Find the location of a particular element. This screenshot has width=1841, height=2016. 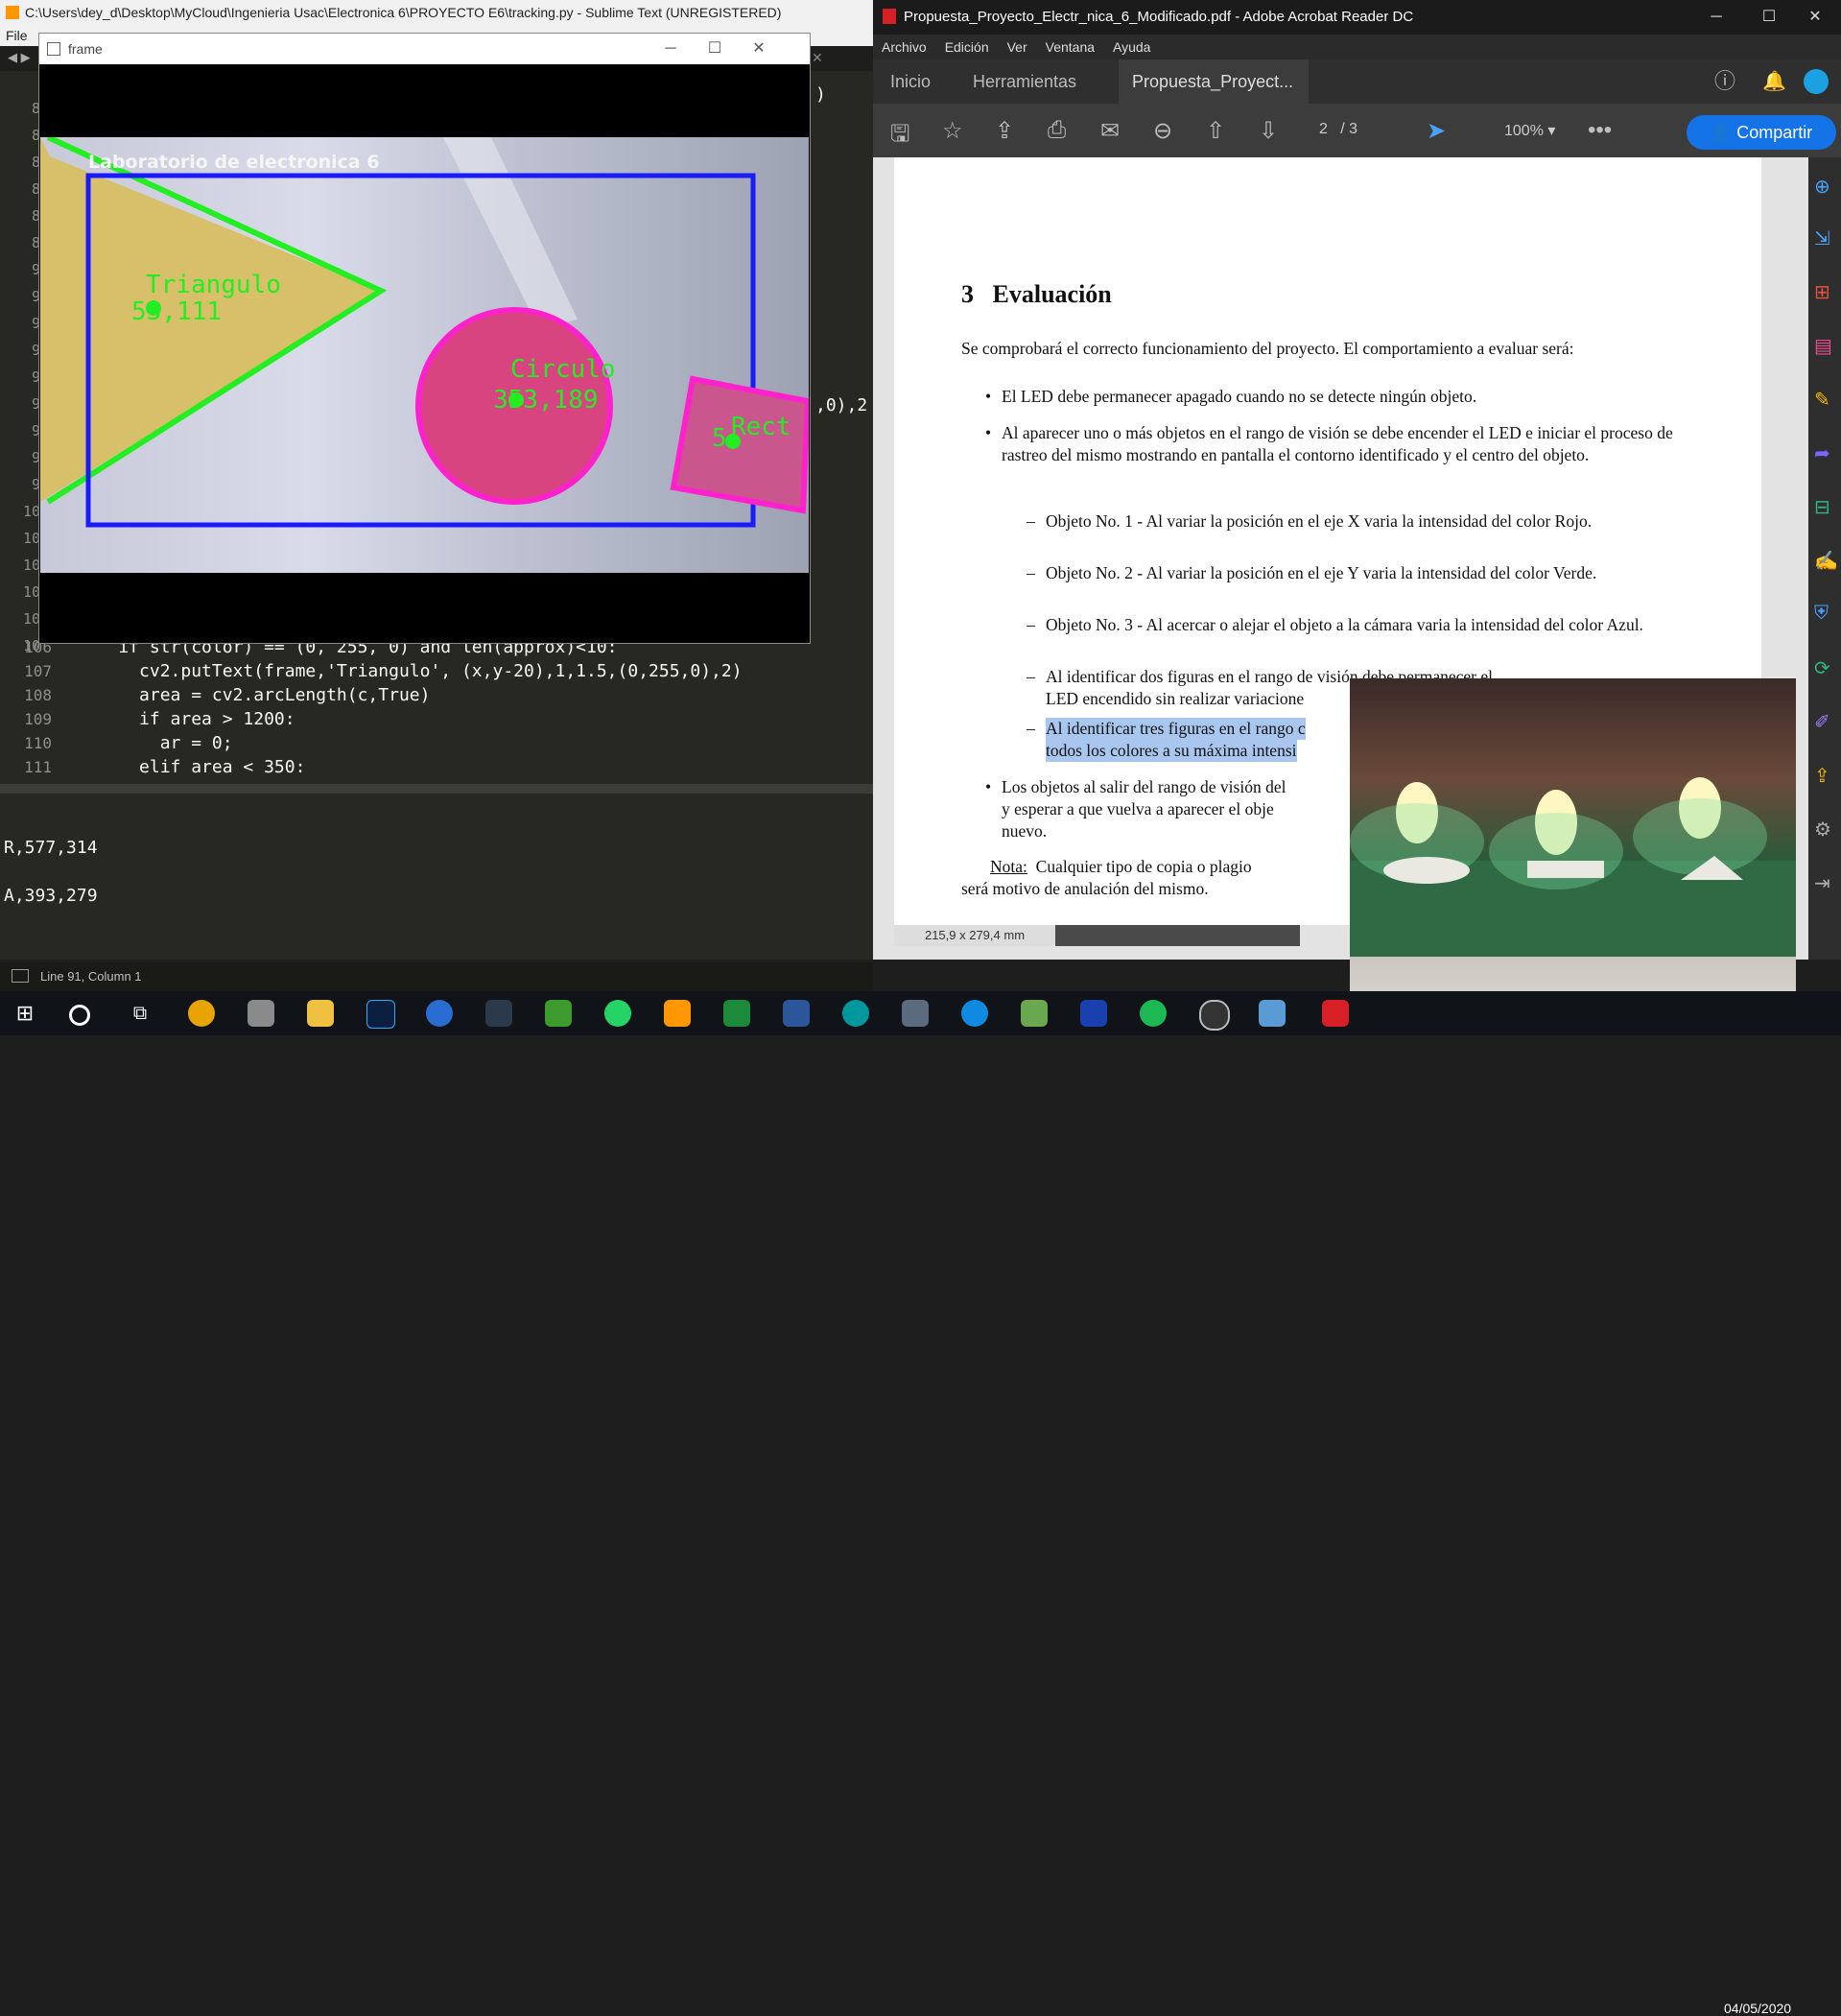

arduino-icon is located at coordinates (855, 1014).